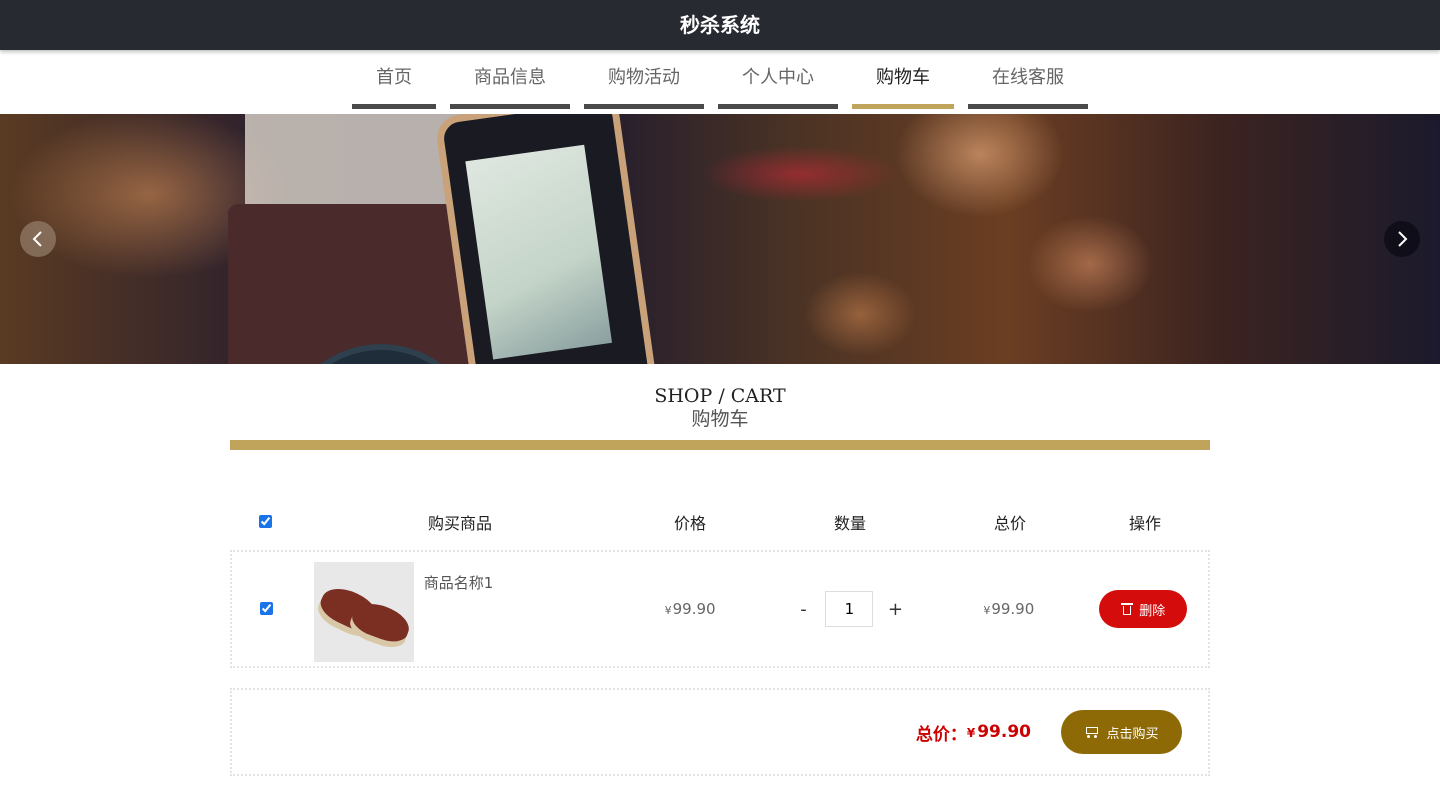 Image resolution: width=1440 pixels, height=785 pixels. I want to click on main-nav: 首页 商品信息 购物活动 个人中心 购物车 在线客服, so click(720, 82).